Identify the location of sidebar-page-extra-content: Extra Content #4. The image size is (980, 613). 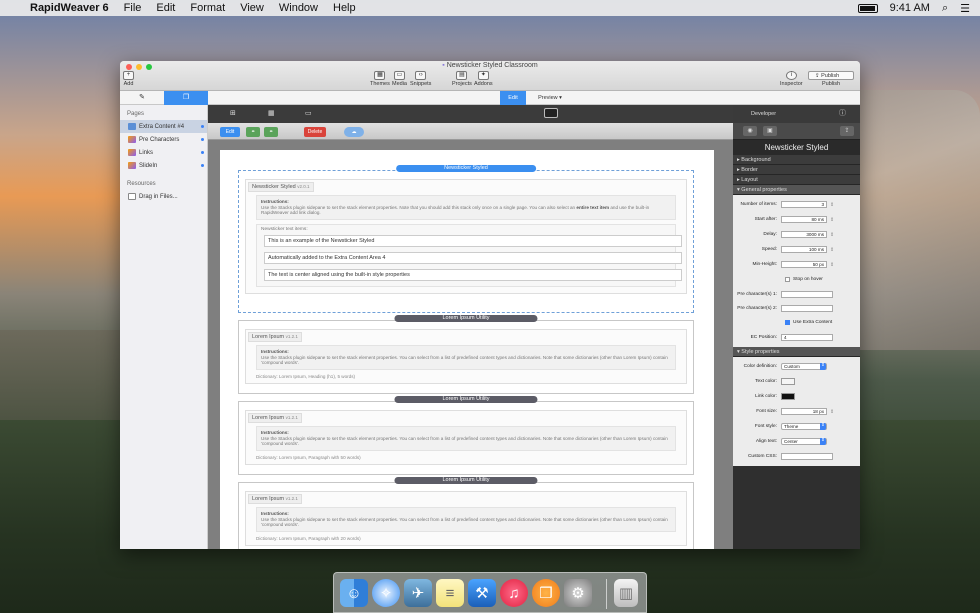
(163, 126).